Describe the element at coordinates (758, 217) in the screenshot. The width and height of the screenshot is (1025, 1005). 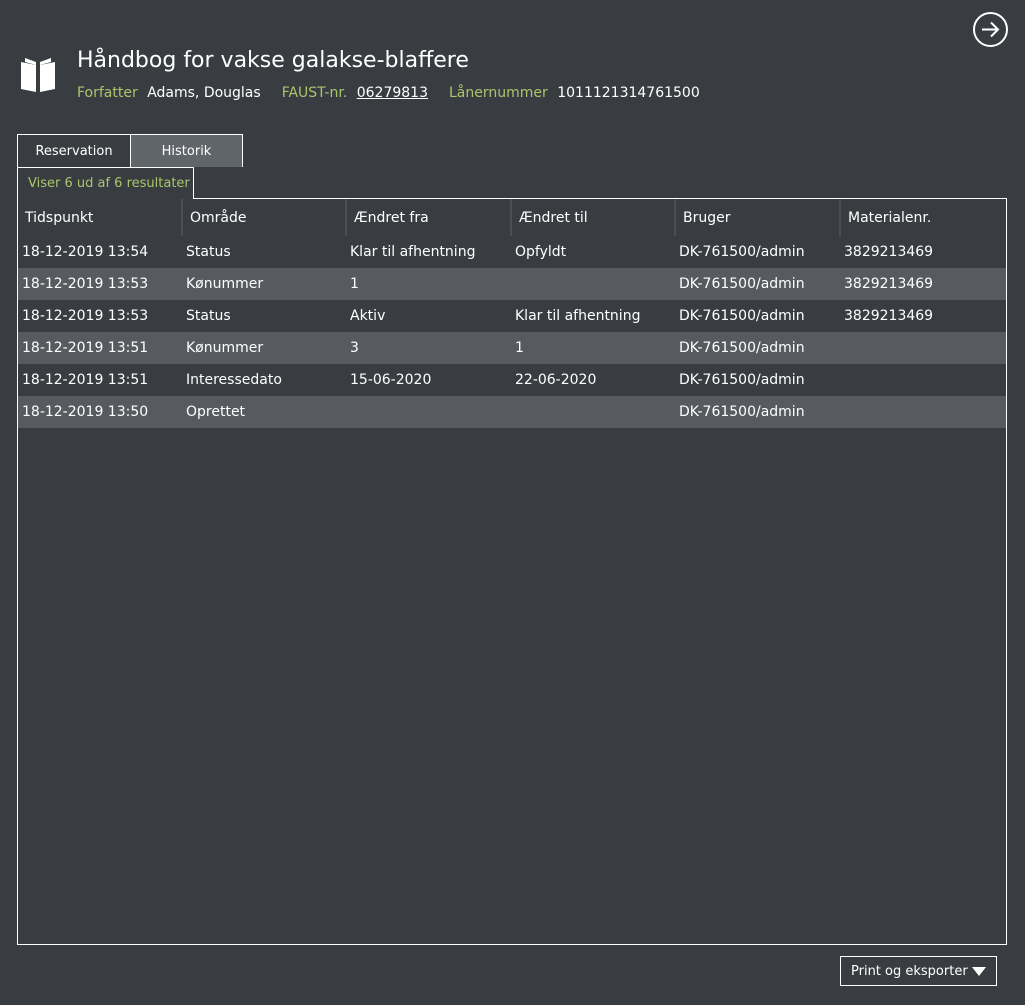
I see `column-header-bruger: Bruger` at that location.